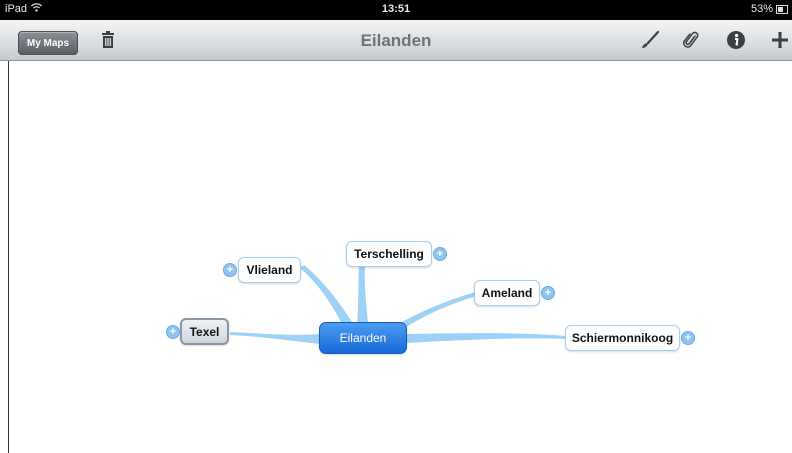 Image resolution: width=792 pixels, height=453 pixels. I want to click on node-label: Ameland, so click(507, 293).